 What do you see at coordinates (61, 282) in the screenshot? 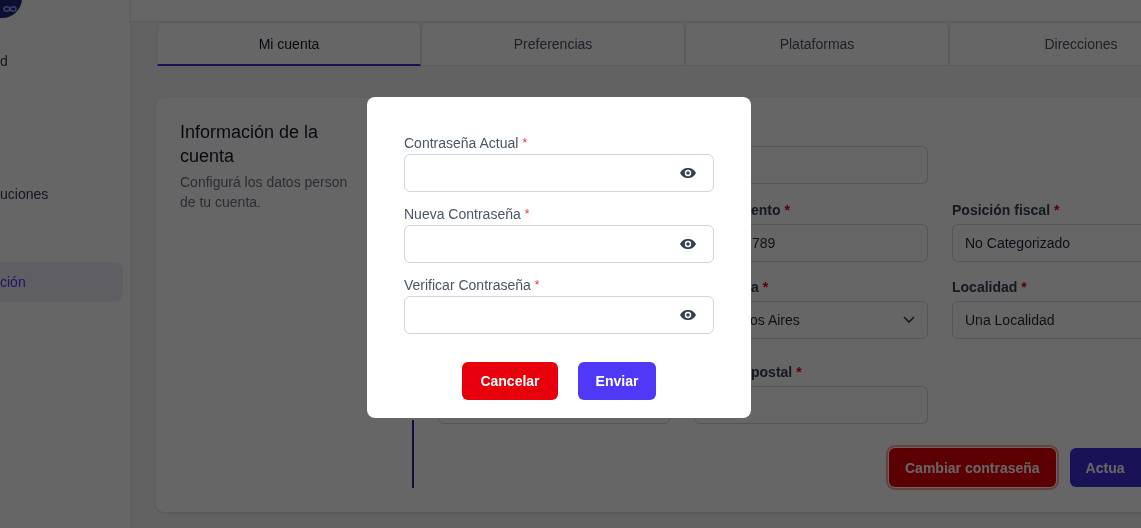
I see `sidebar-item: ción` at bounding box center [61, 282].